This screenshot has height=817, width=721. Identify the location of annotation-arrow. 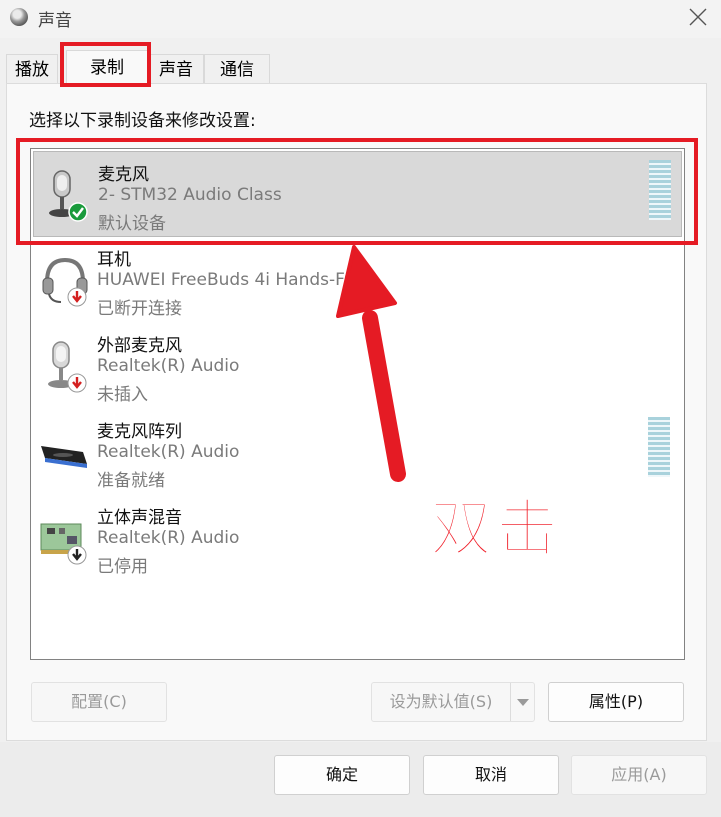
(371, 363).